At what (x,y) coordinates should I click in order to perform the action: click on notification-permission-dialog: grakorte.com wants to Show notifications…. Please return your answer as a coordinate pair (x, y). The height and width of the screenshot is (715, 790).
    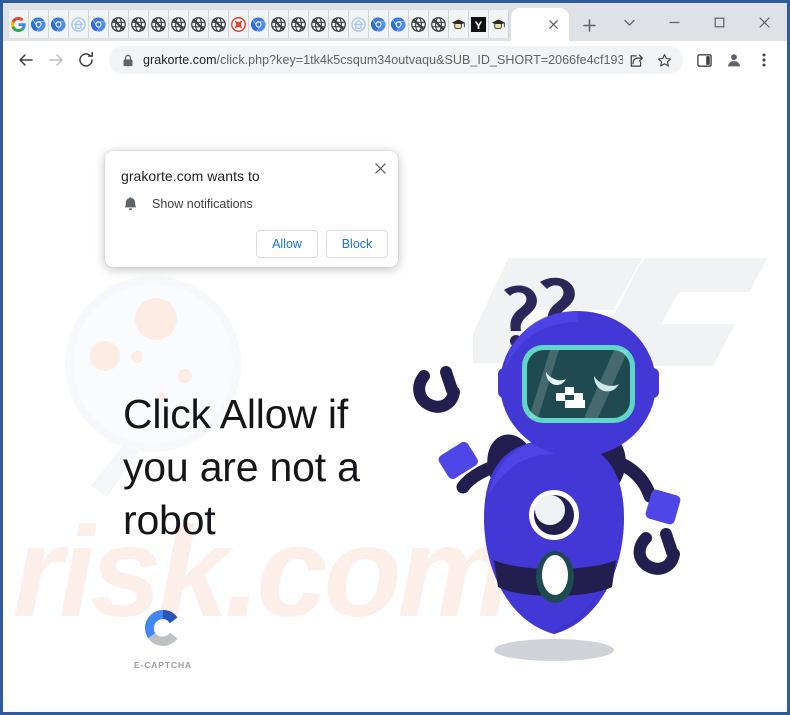
    Looking at the image, I should click on (251, 209).